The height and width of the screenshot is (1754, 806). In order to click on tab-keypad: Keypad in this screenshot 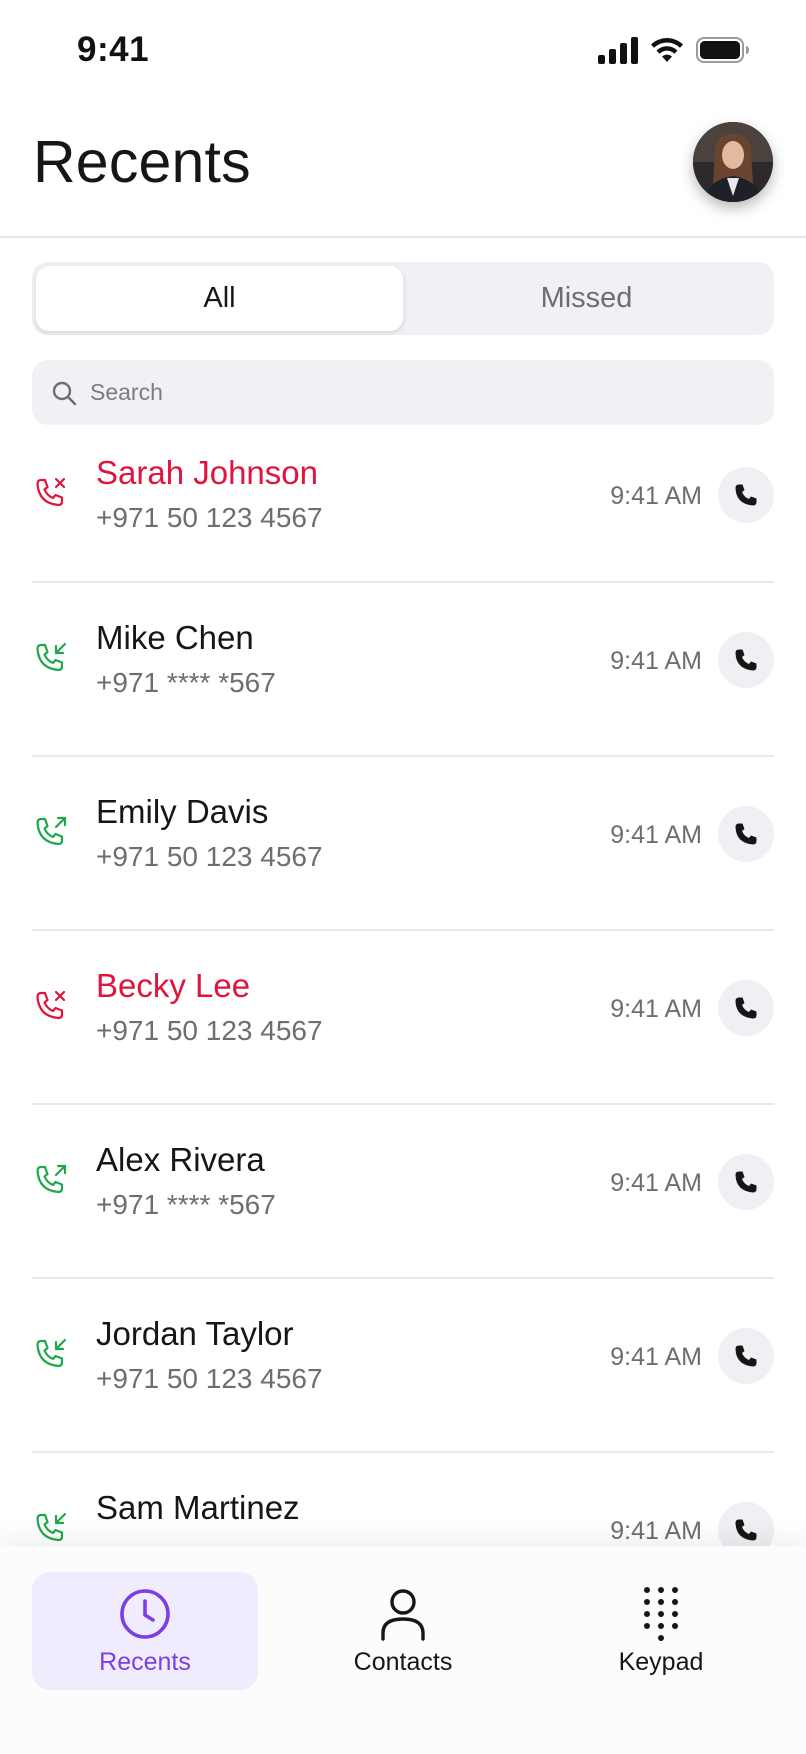, I will do `click(661, 1631)`.